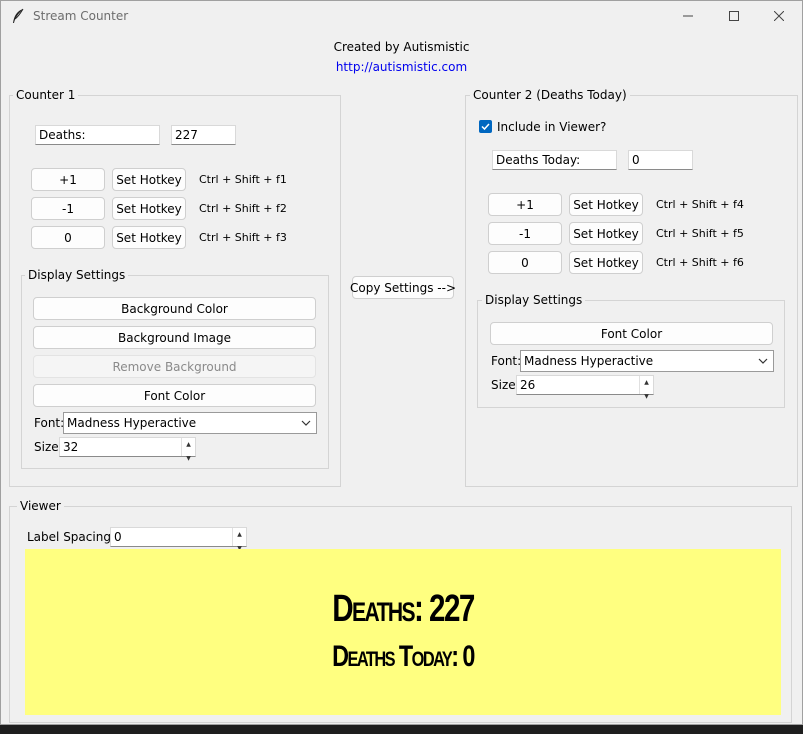 The width and height of the screenshot is (803, 734). I want to click on counter2-legend: Counter 2 (Deaths Today), so click(550, 95).